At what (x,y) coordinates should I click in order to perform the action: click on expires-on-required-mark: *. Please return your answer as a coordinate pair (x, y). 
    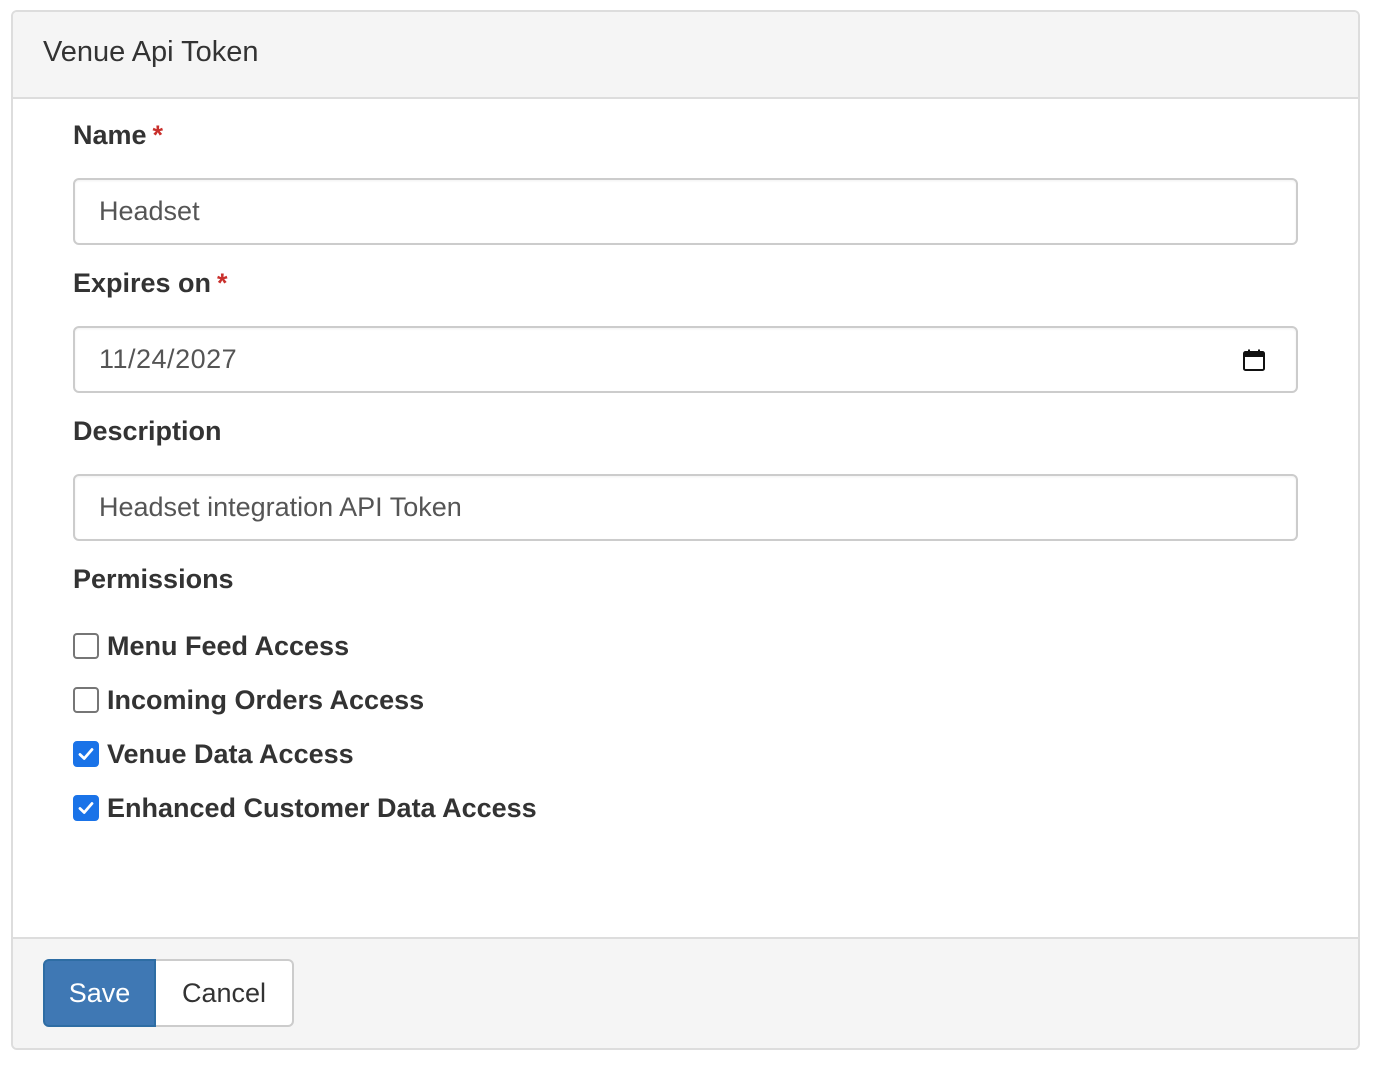
    Looking at the image, I should click on (222, 283).